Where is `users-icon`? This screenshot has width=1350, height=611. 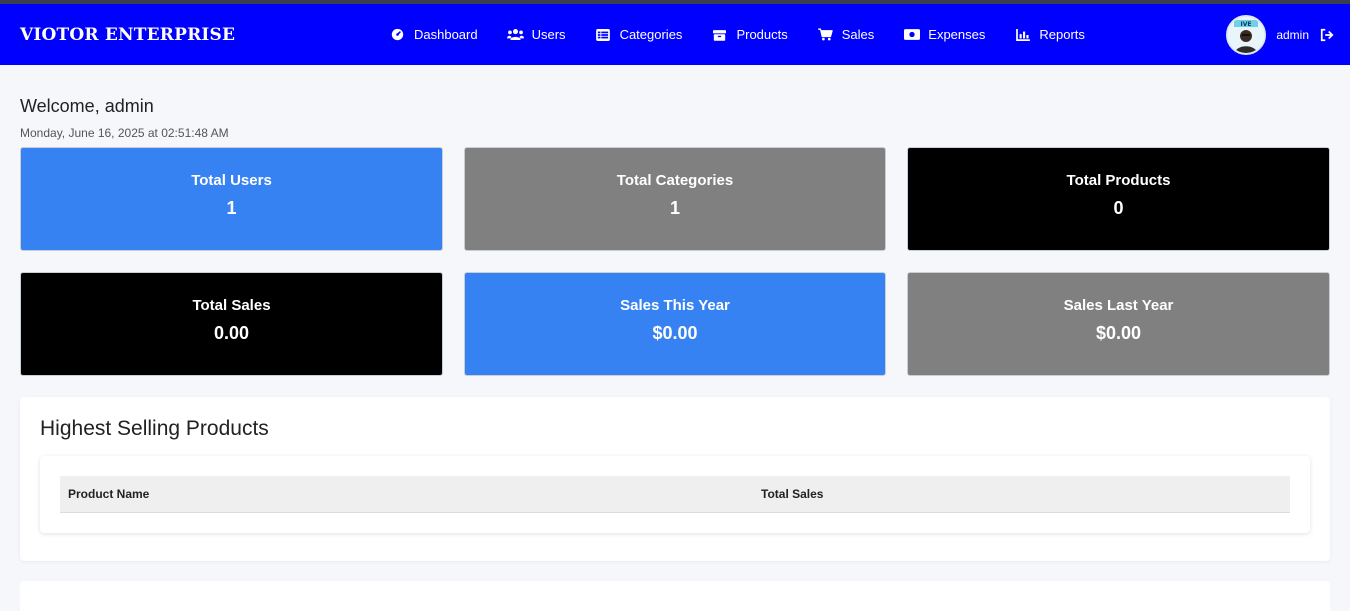 users-icon is located at coordinates (515, 35).